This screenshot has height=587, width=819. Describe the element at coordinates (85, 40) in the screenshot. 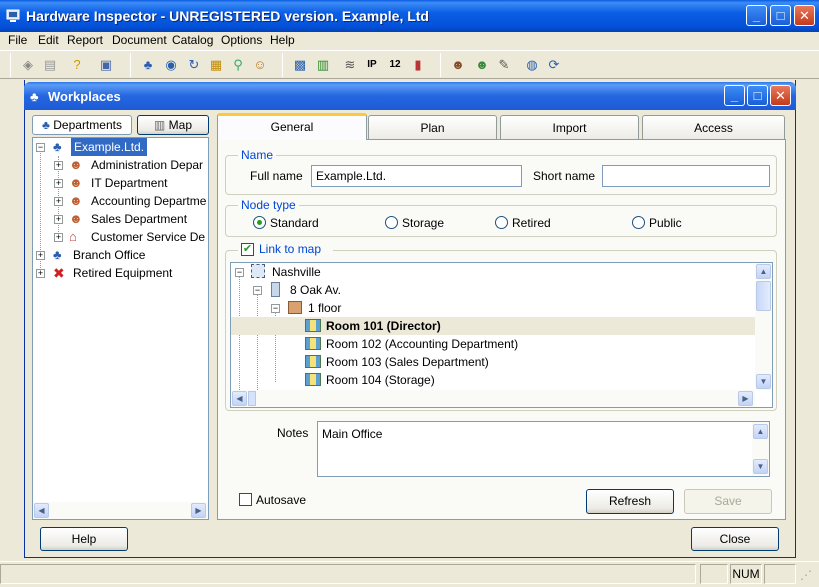

I see `menu-report: Report` at that location.